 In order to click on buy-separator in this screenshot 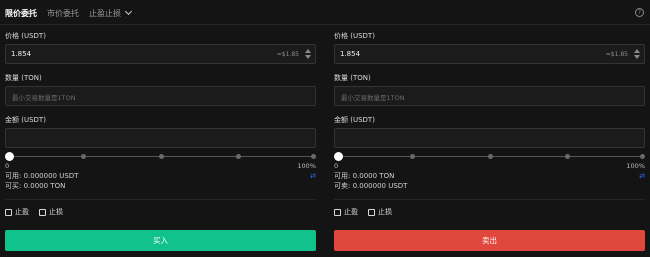, I will do `click(160, 199)`.